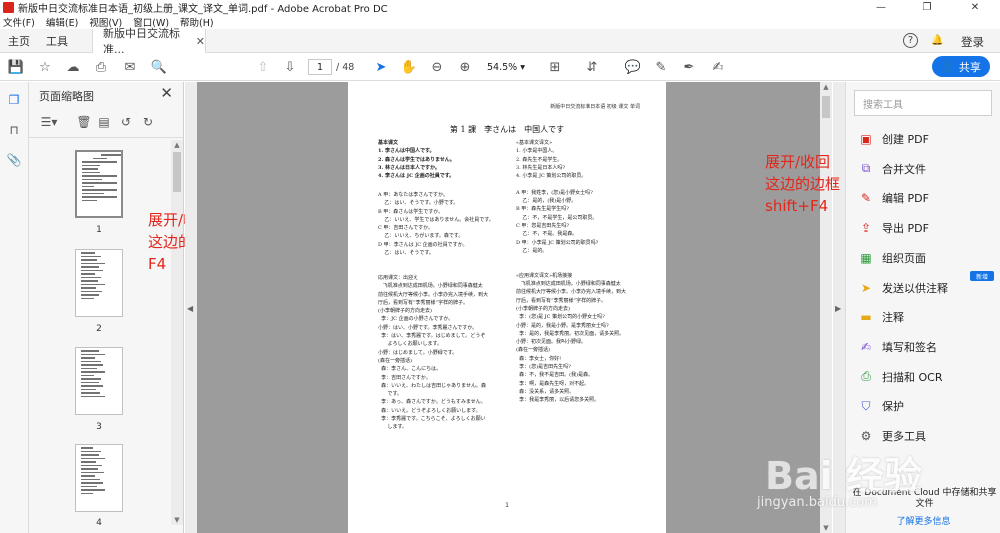  I want to click on right-pane-collapse-strip: ▶, so click(839, 307).